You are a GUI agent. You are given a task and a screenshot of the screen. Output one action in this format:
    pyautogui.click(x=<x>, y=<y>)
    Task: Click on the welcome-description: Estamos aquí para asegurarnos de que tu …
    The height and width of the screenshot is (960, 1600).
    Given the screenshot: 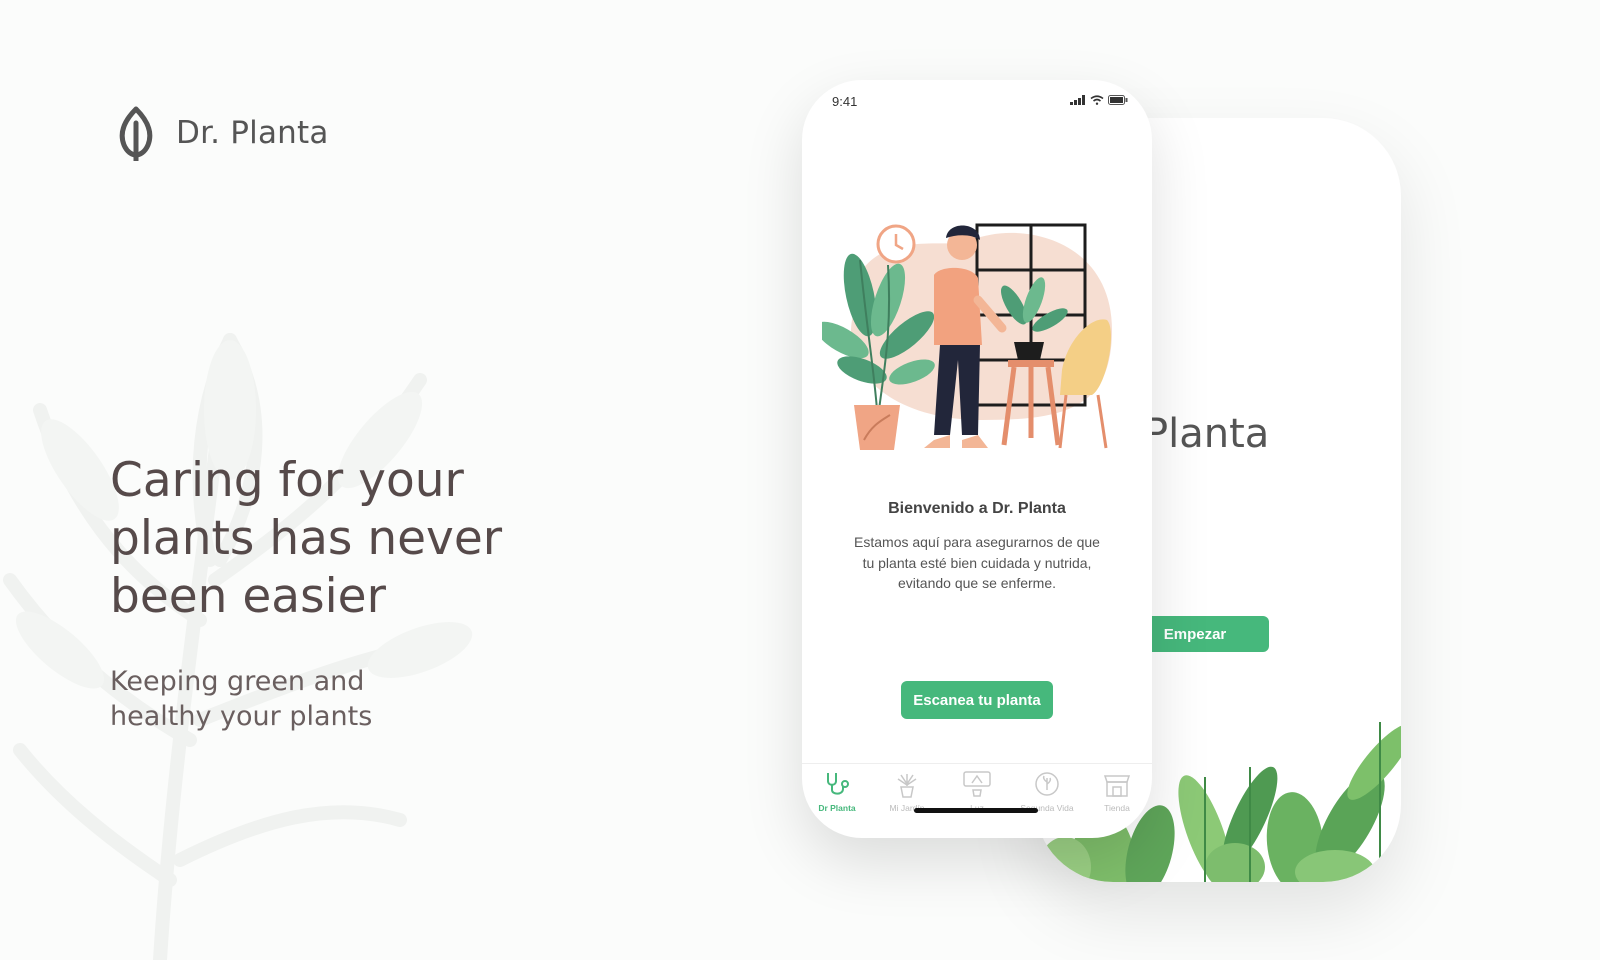 What is the action you would take?
    pyautogui.click(x=977, y=562)
    